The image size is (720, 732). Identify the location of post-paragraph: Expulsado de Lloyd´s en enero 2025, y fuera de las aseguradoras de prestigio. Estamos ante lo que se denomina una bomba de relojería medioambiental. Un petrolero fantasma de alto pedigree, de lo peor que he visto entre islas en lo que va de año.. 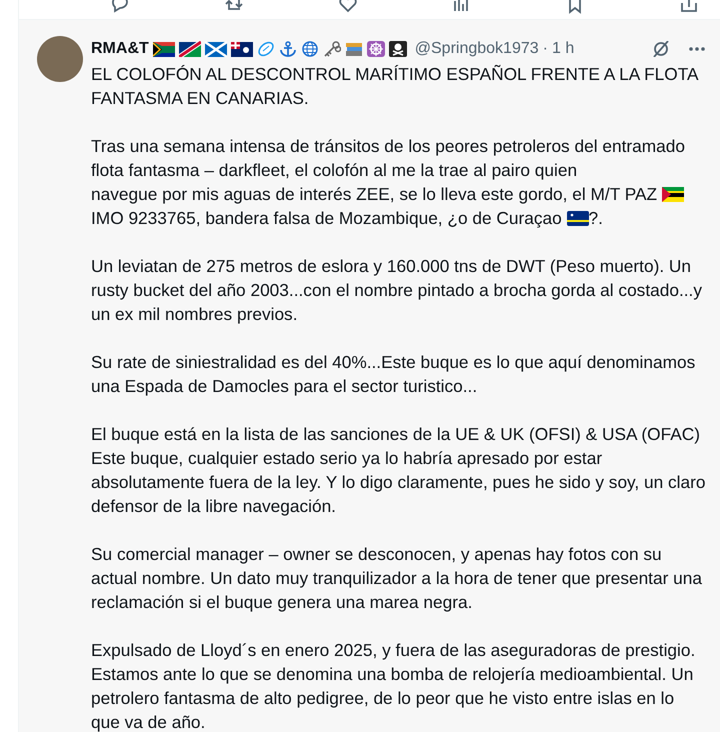
(393, 685).